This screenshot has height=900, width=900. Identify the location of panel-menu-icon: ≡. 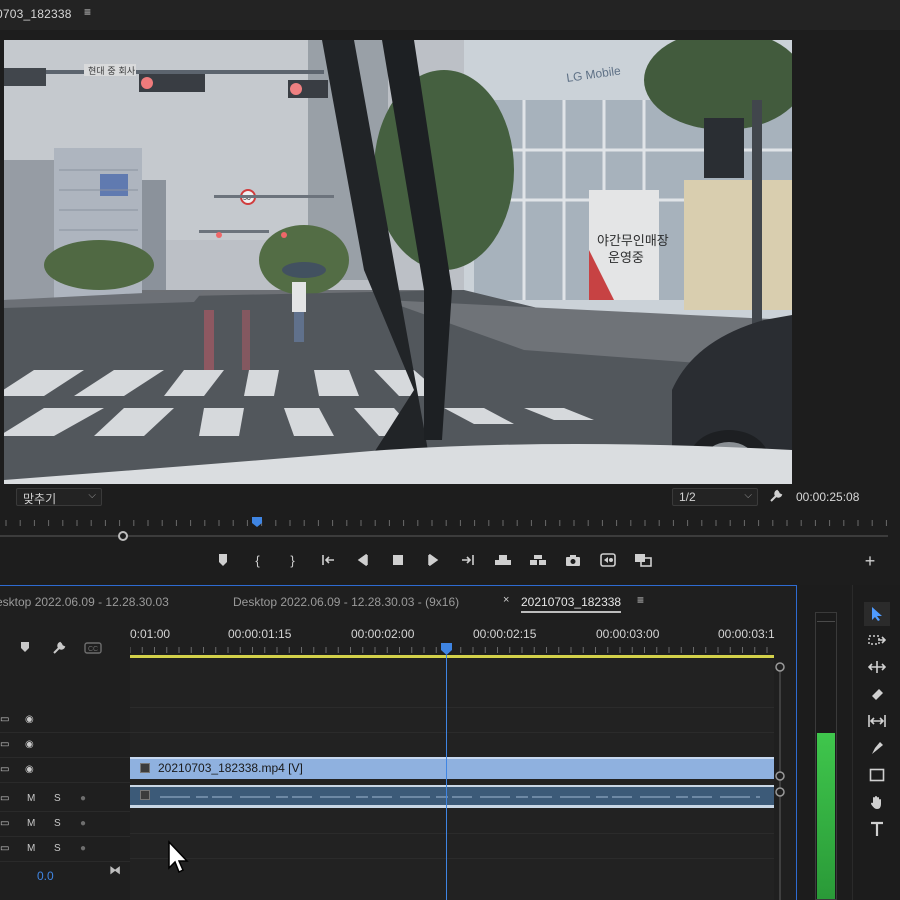
(640, 600).